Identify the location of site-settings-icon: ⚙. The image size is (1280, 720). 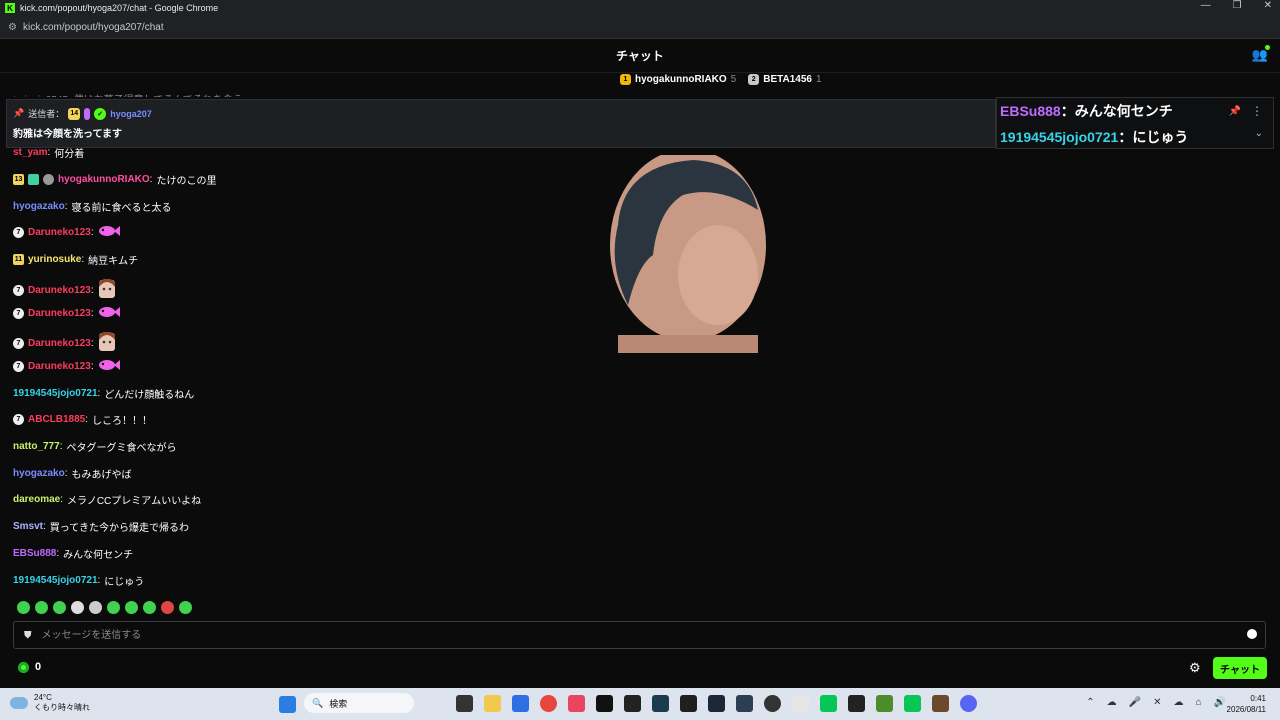
(12, 27).